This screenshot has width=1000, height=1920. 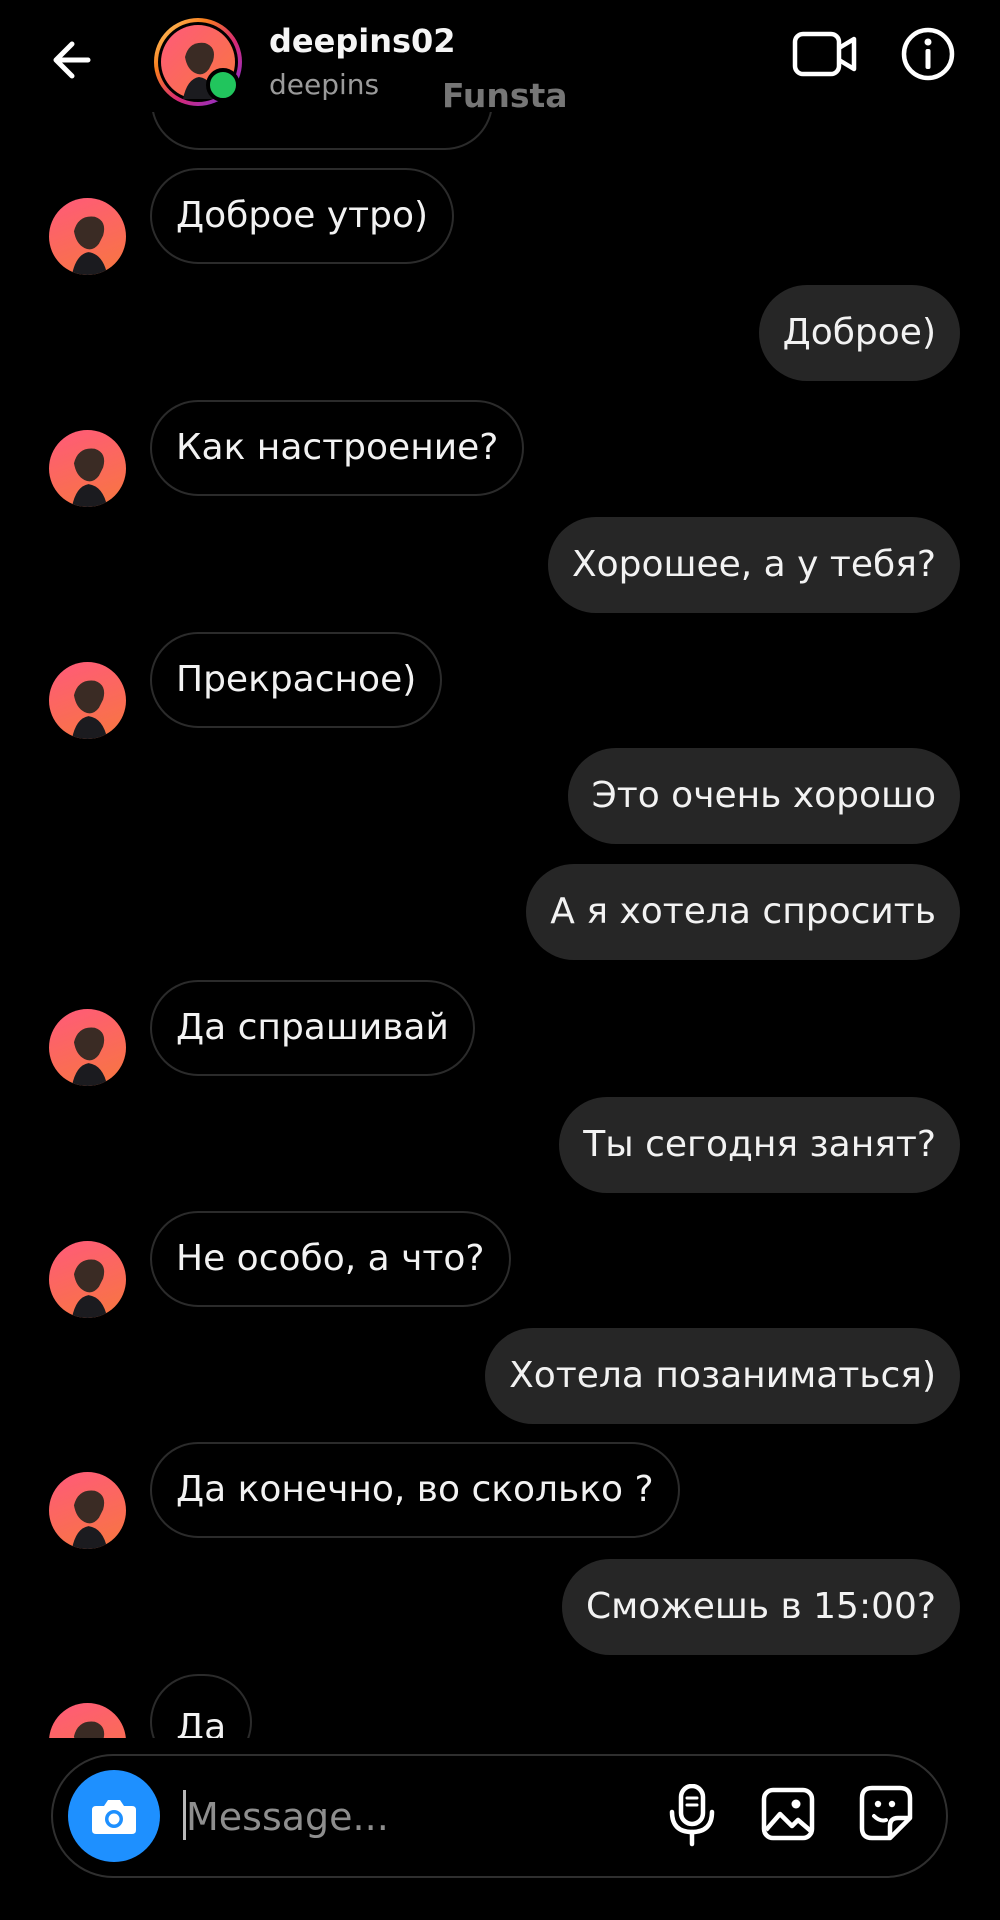 What do you see at coordinates (362, 41) in the screenshot?
I see `chat-username: deepins02` at bounding box center [362, 41].